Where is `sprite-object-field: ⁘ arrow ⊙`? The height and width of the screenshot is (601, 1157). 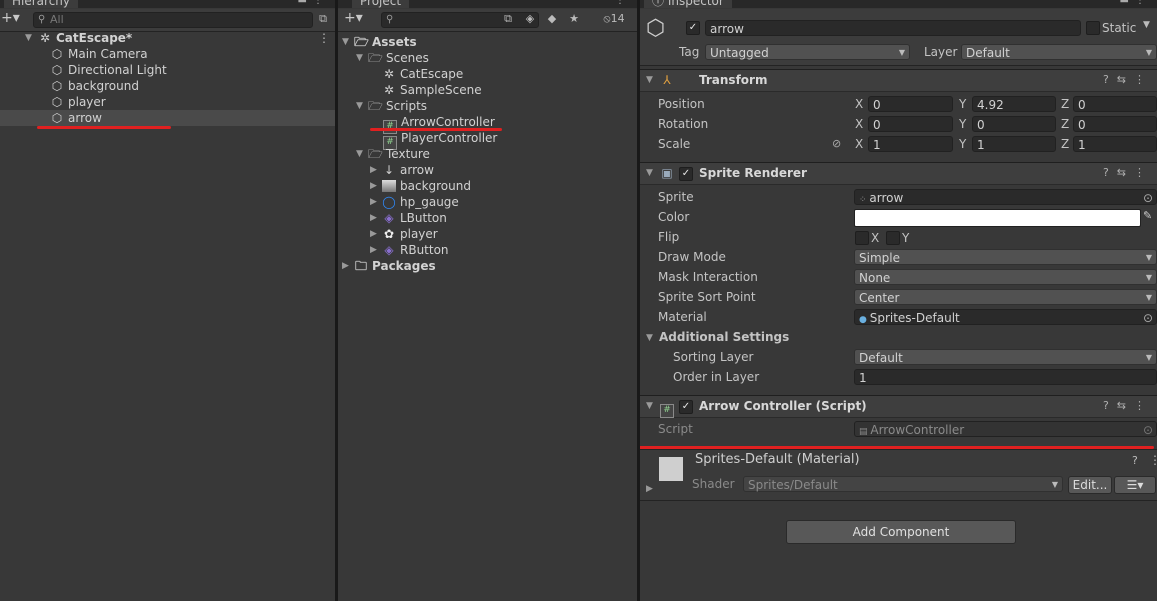
sprite-object-field: ⁘ arrow ⊙ is located at coordinates (1005, 197).